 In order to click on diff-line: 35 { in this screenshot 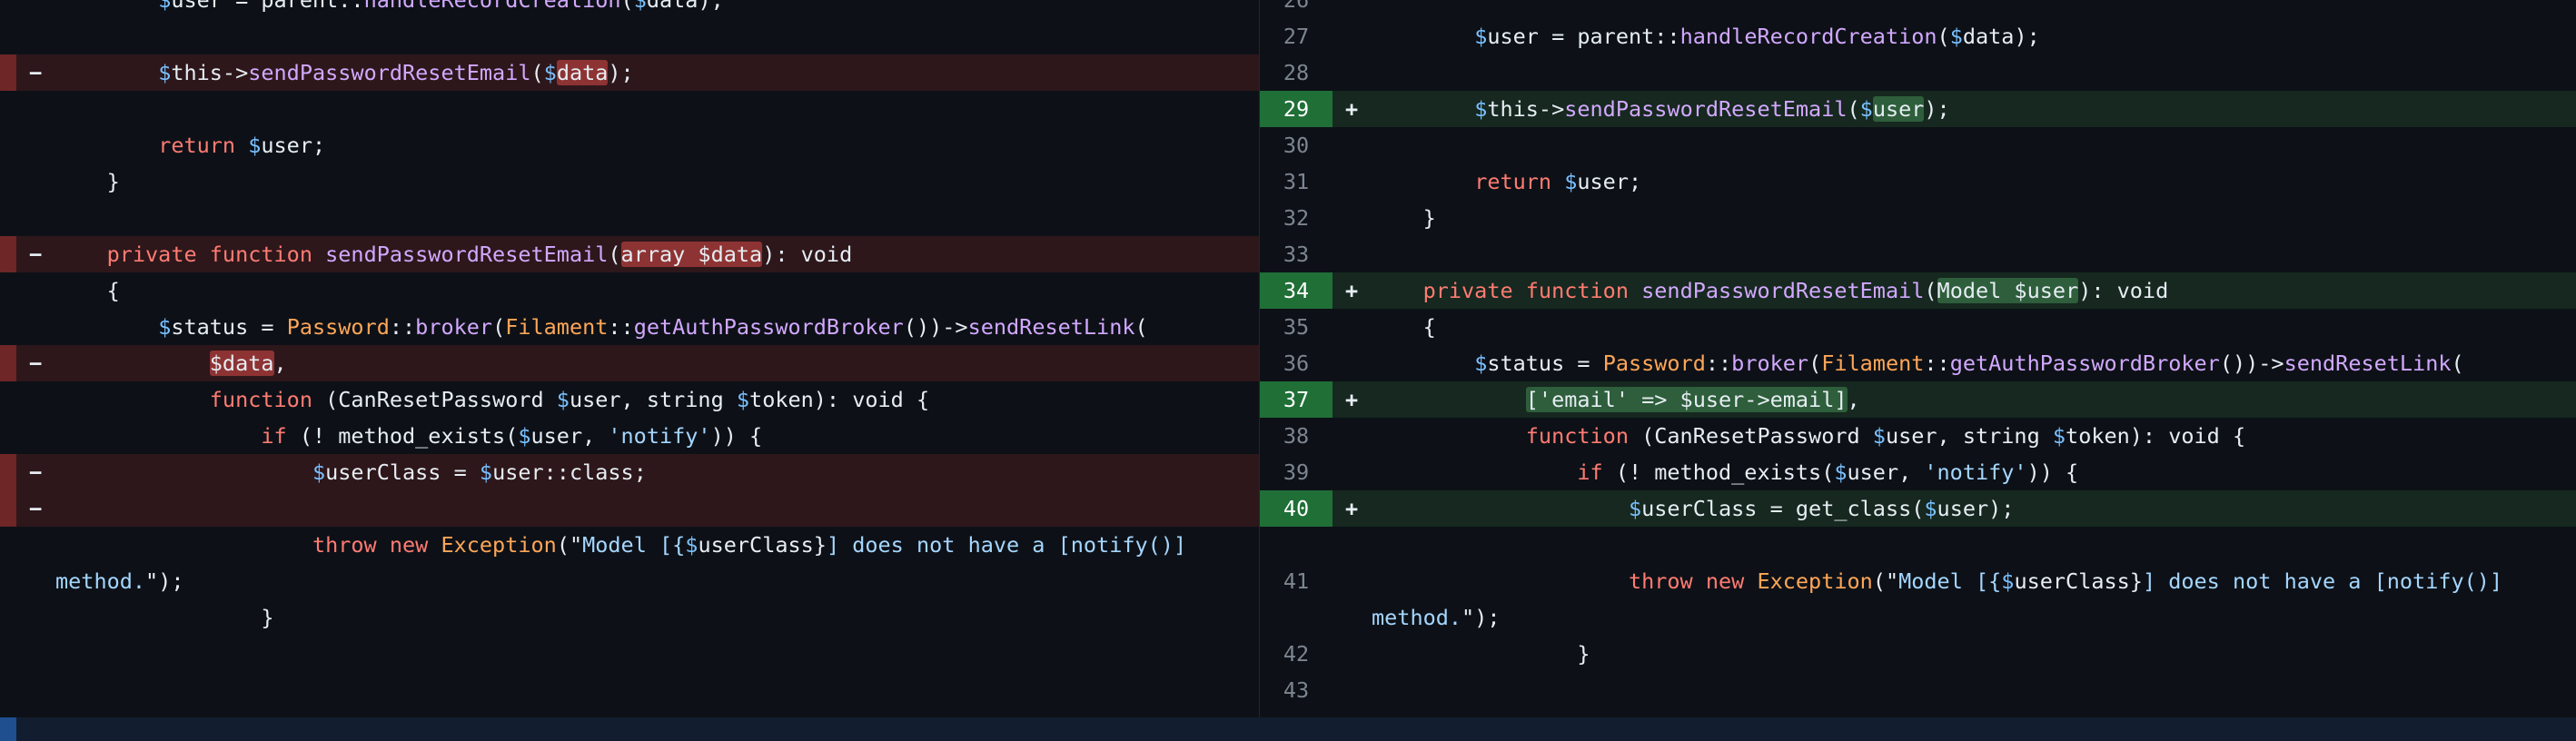, I will do `click(1918, 327)`.